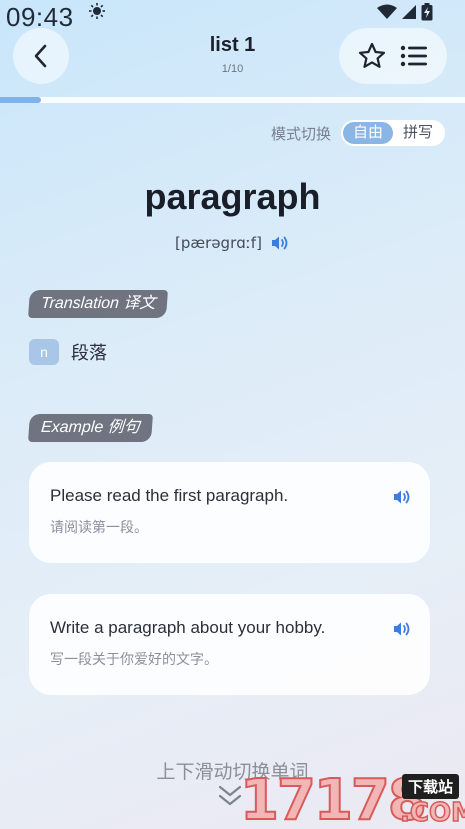  Describe the element at coordinates (229, 512) in the screenshot. I see `example-card: Please read the first paragraph. 请阅读第一段。` at that location.